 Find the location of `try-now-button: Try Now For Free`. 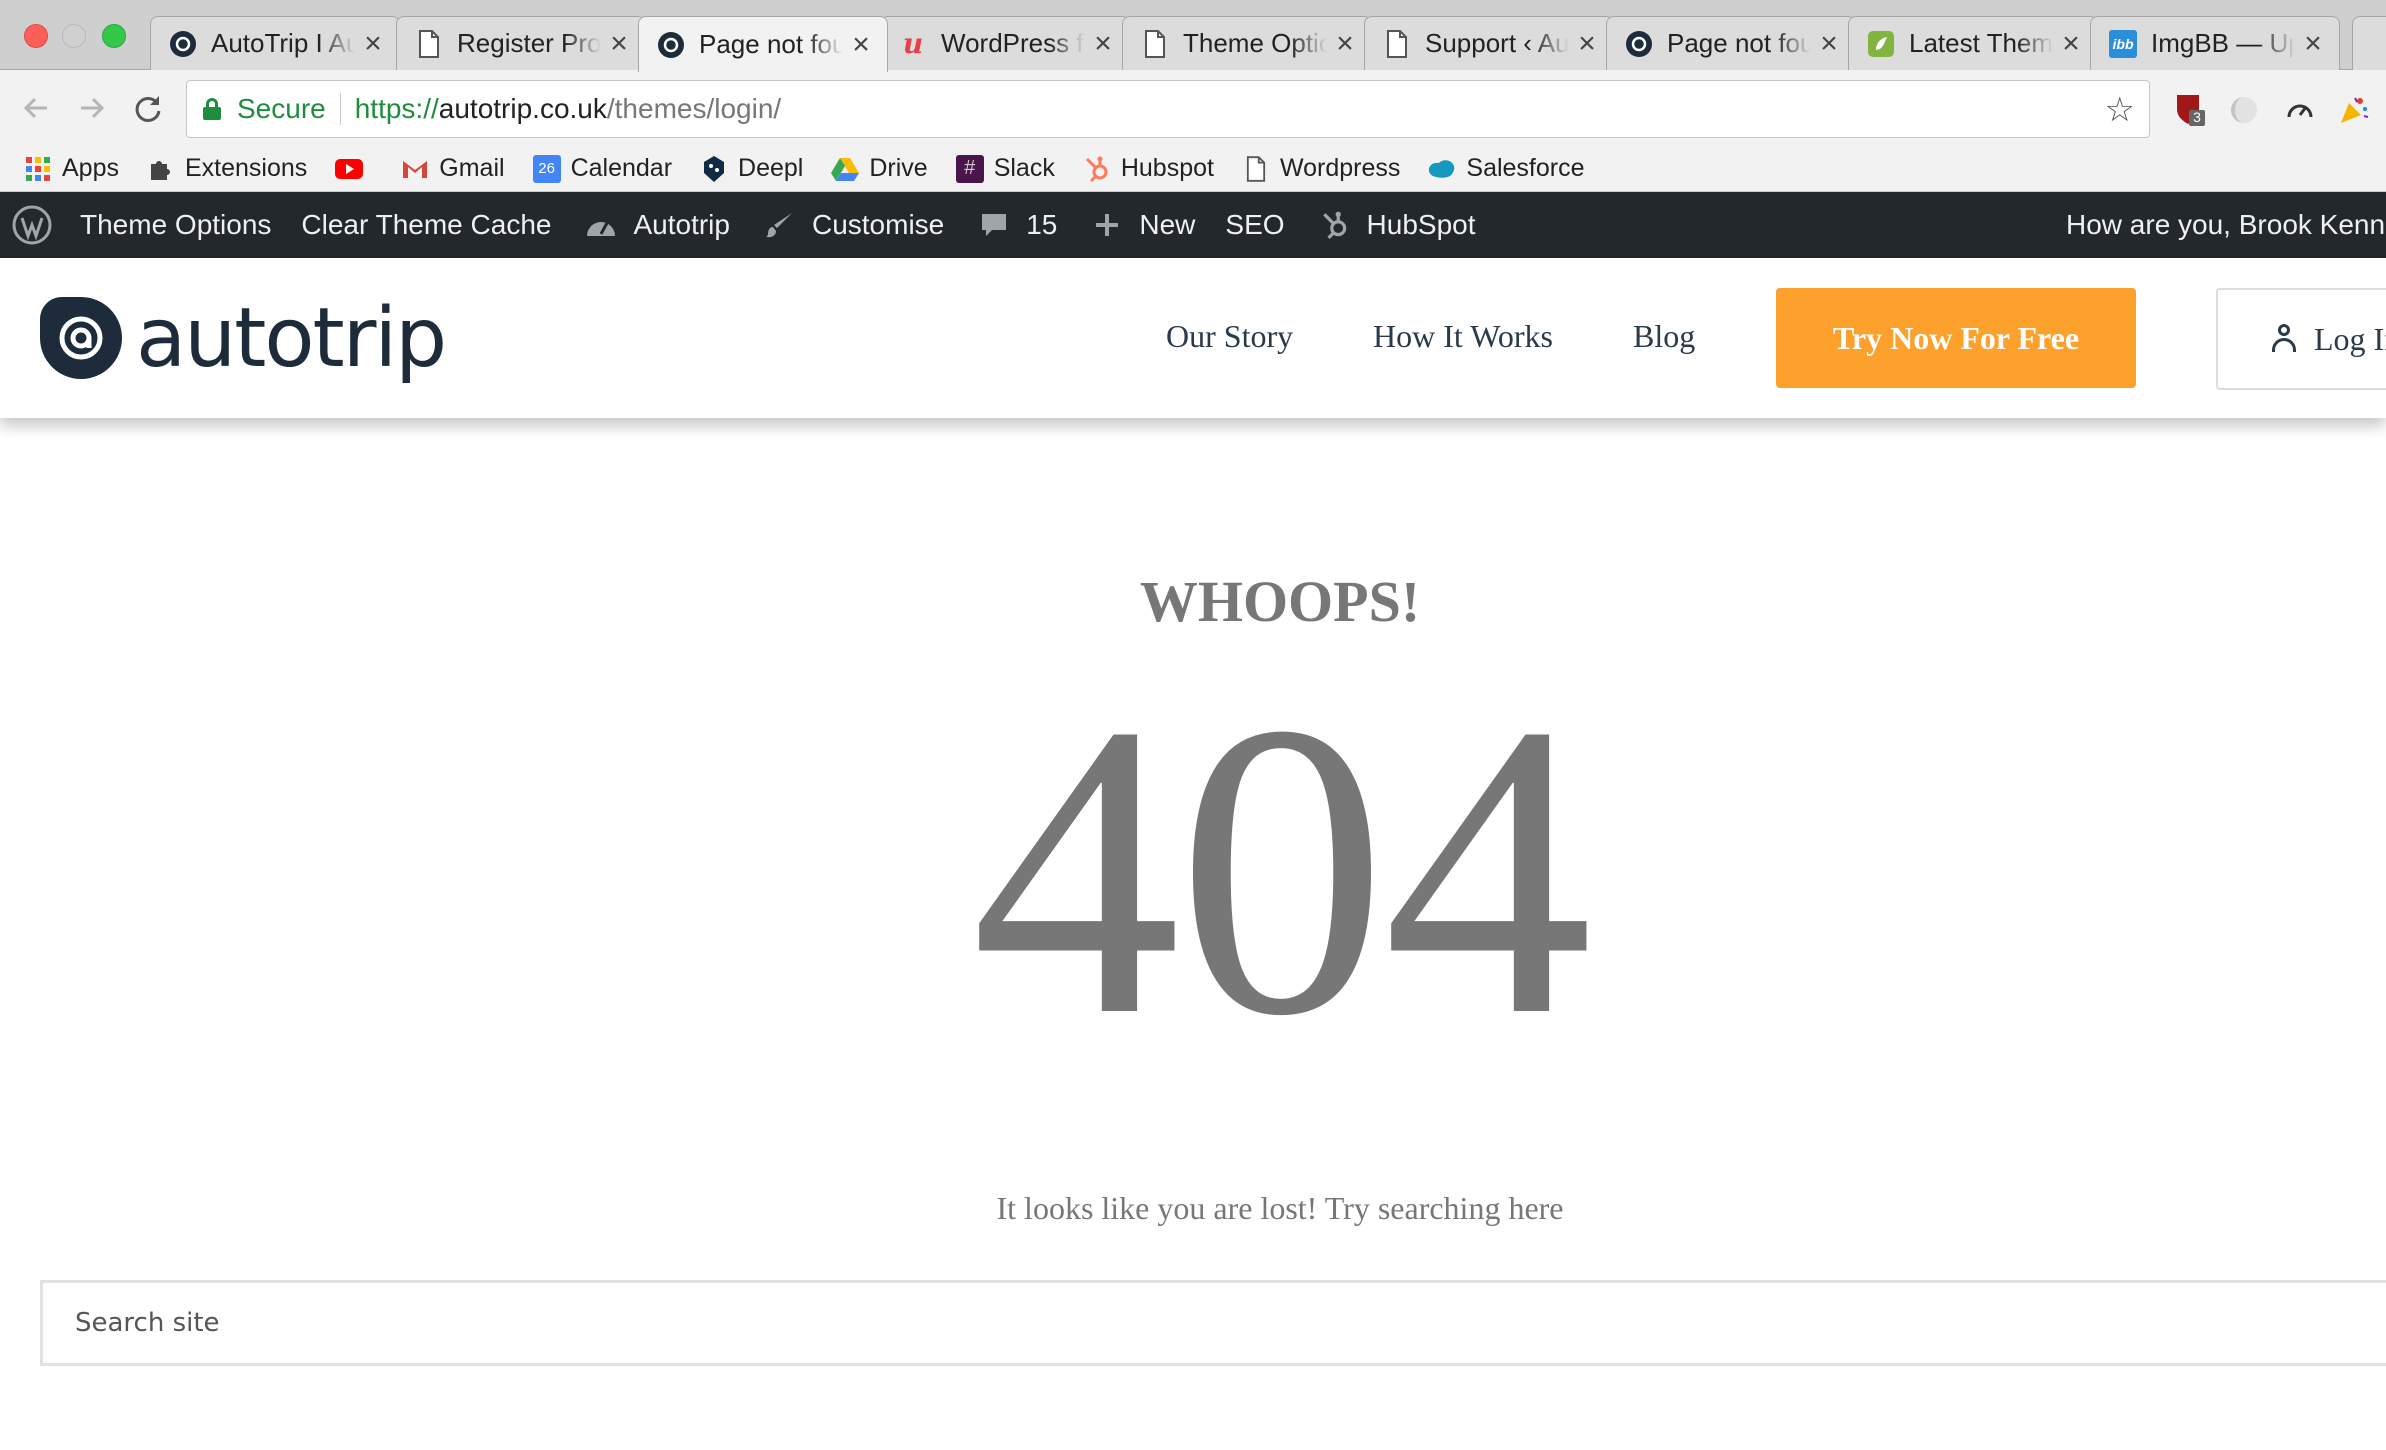

try-now-button: Try Now For Free is located at coordinates (1956, 338).